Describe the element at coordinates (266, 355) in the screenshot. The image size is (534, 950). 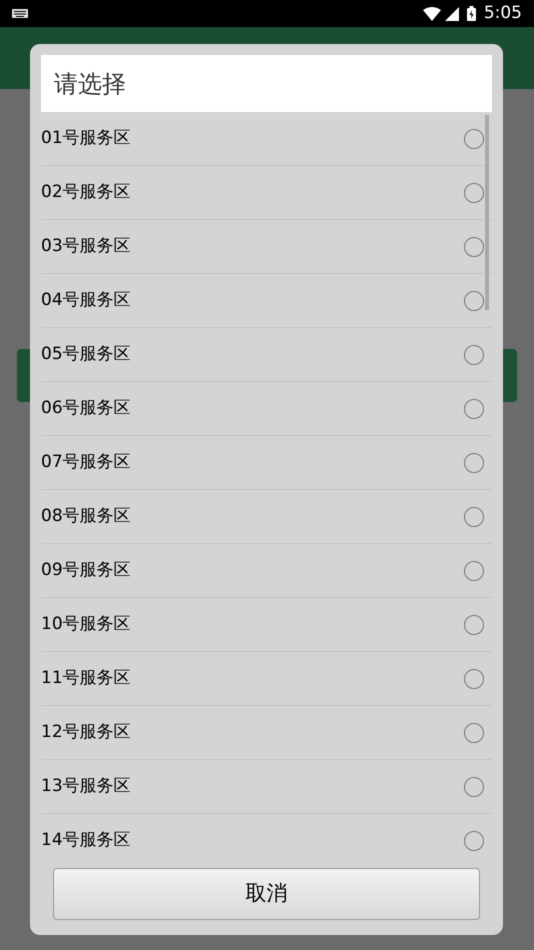
I see `option-row: 05号服务区` at that location.